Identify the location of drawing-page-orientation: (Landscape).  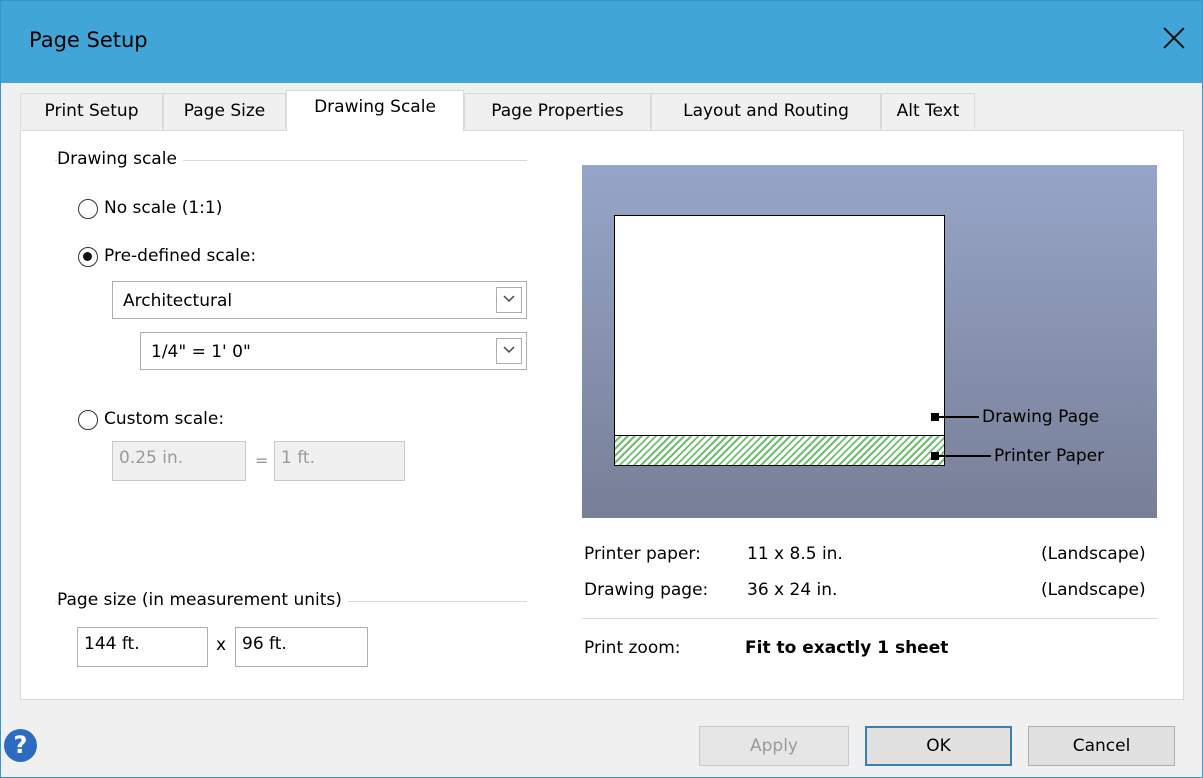
(1093, 590).